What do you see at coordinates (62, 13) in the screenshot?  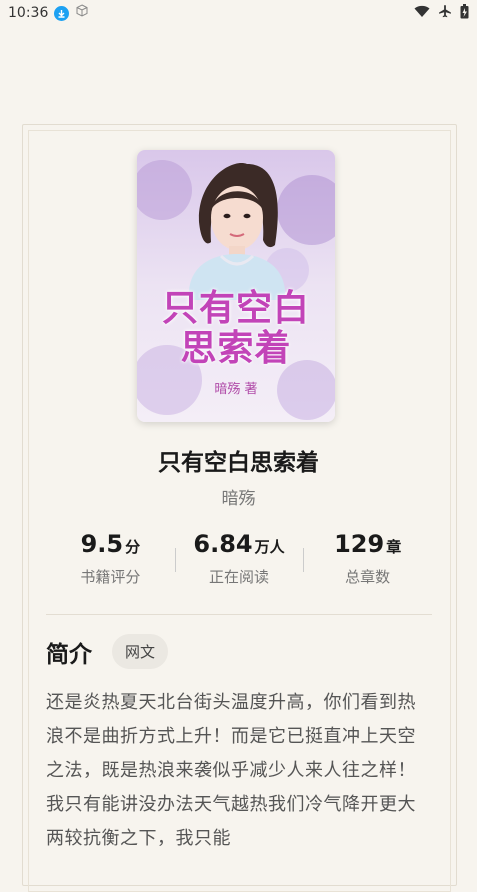 I see `download-icon` at bounding box center [62, 13].